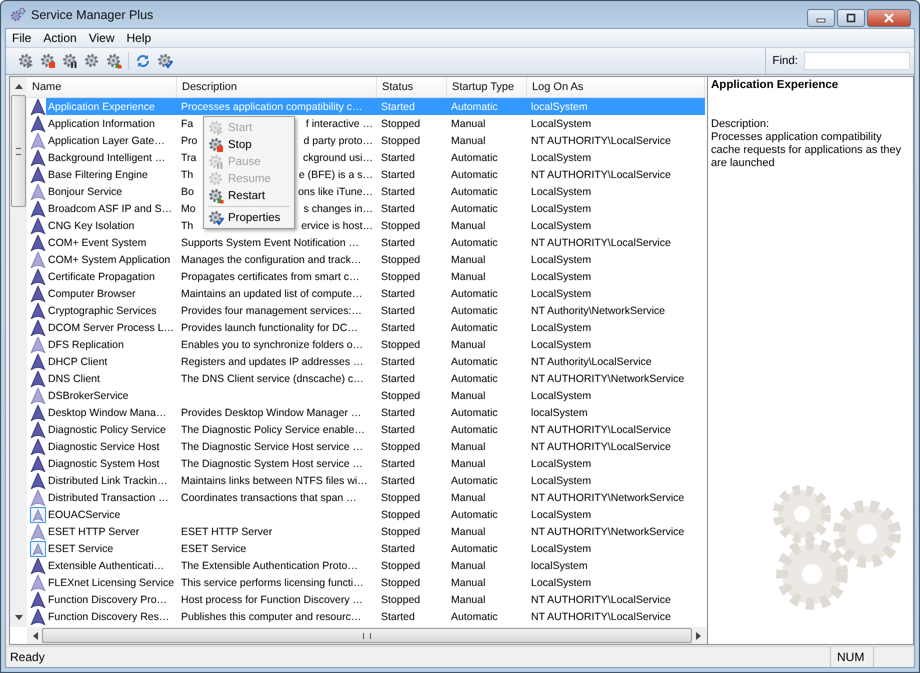  What do you see at coordinates (102, 87) in the screenshot?
I see `column-header: Name` at bounding box center [102, 87].